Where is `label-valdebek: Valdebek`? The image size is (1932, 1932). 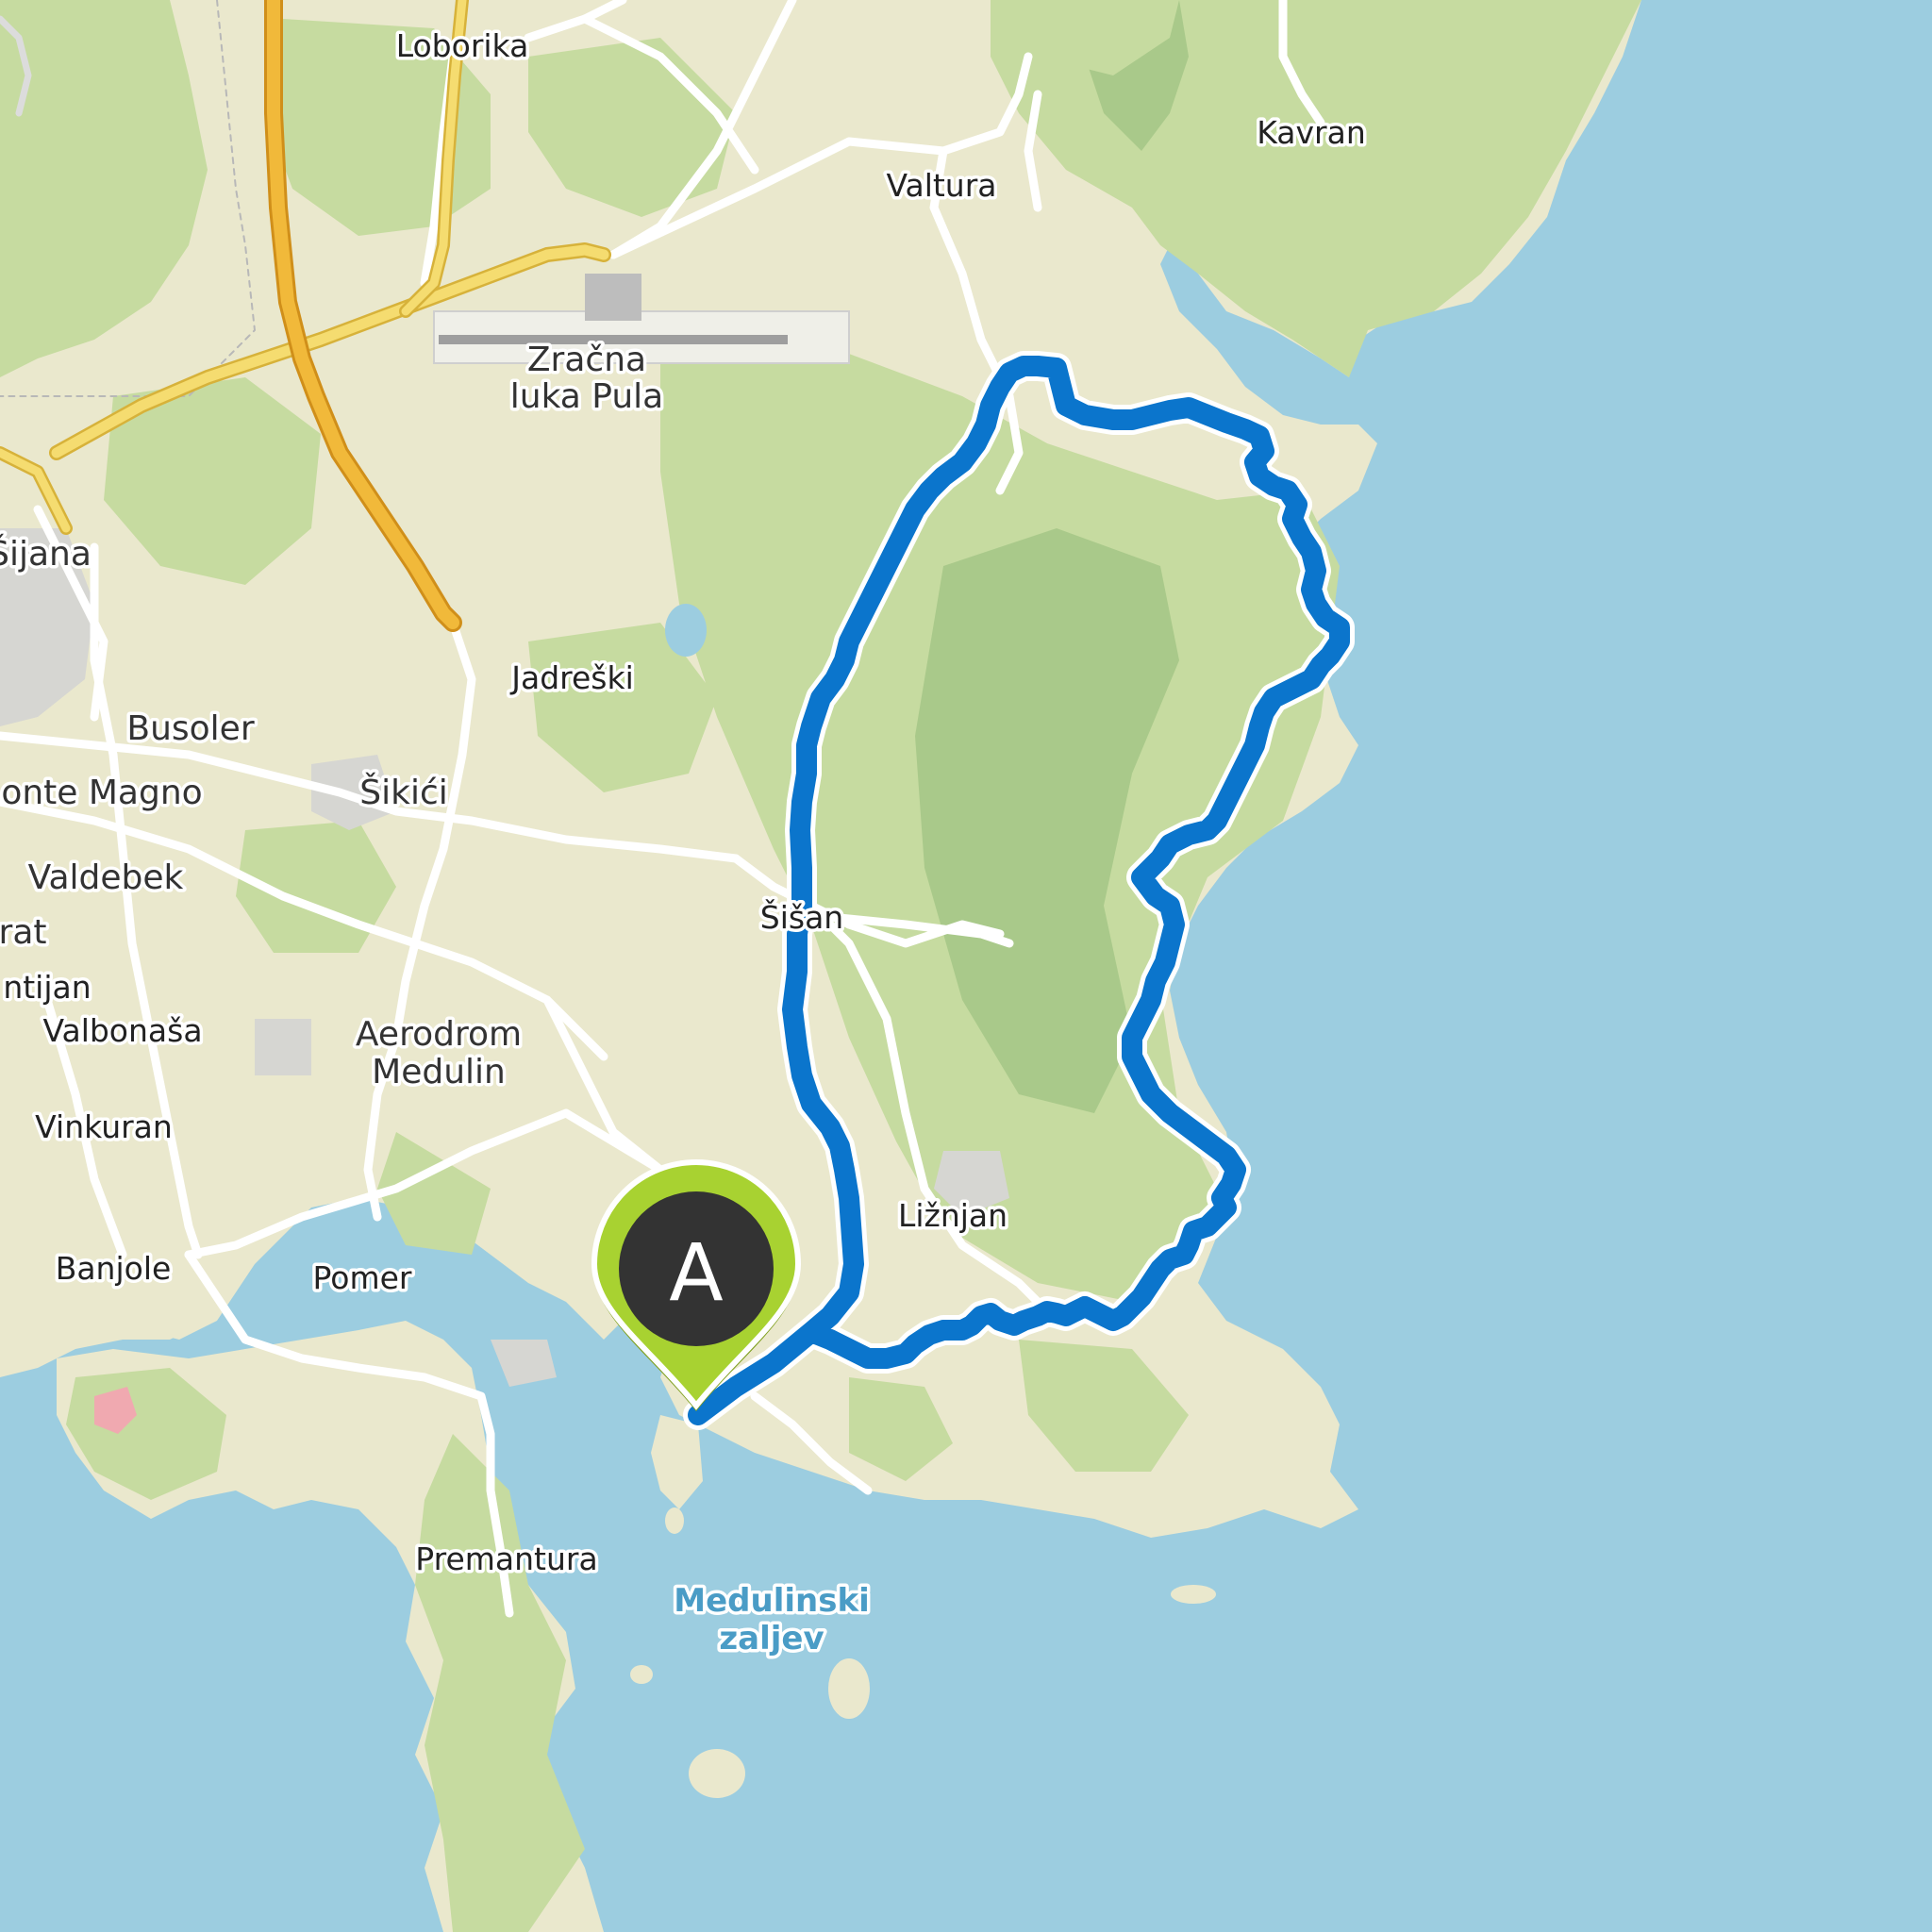 label-valdebek: Valdebek is located at coordinates (106, 877).